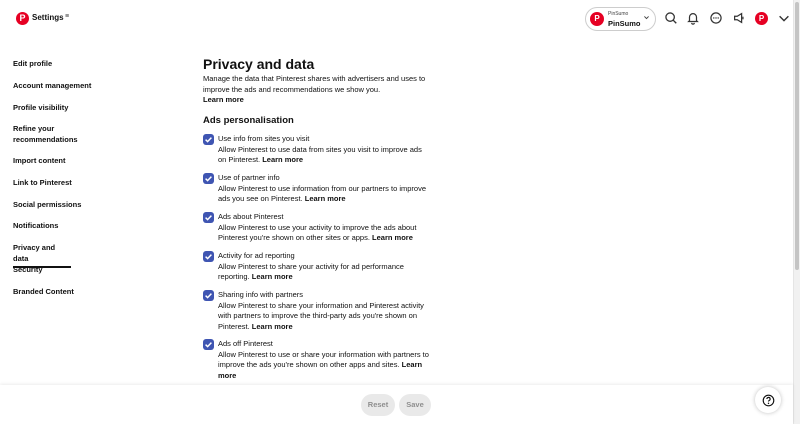 The height and width of the screenshot is (424, 800). Describe the element at coordinates (624, 23) in the screenshot. I see `account-name: PinSumo` at that location.